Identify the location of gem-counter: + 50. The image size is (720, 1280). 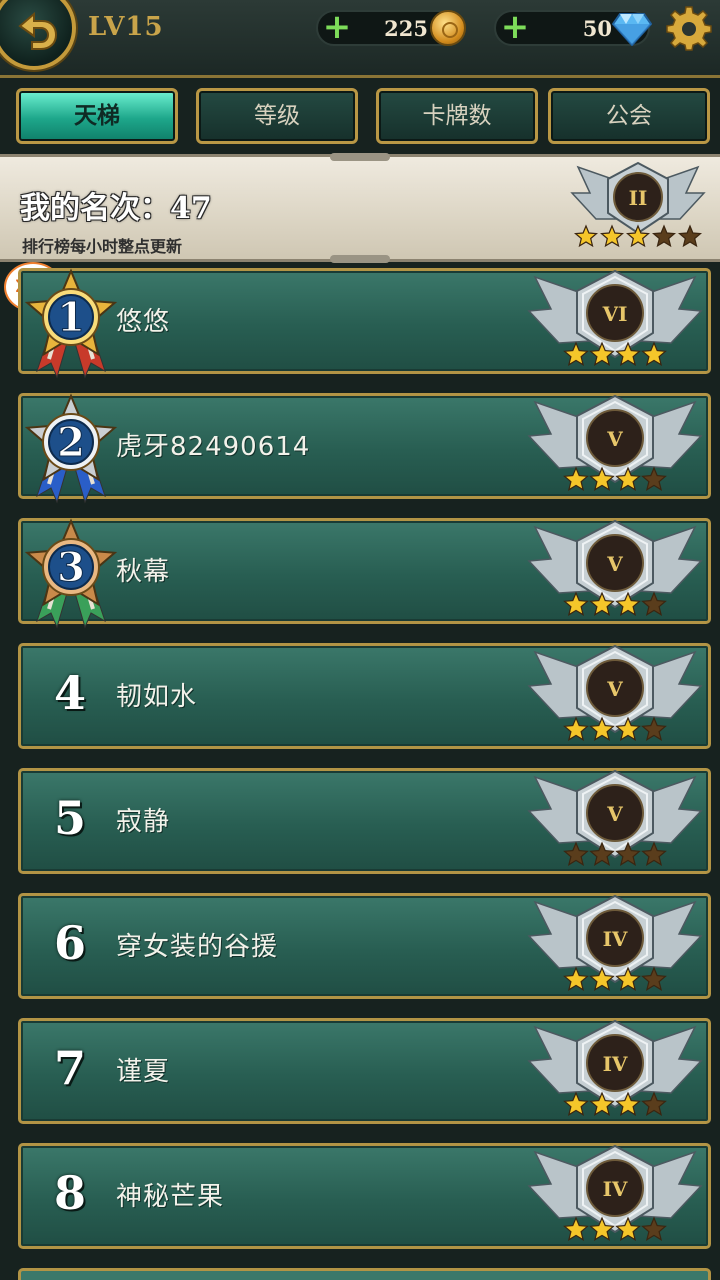
(573, 28).